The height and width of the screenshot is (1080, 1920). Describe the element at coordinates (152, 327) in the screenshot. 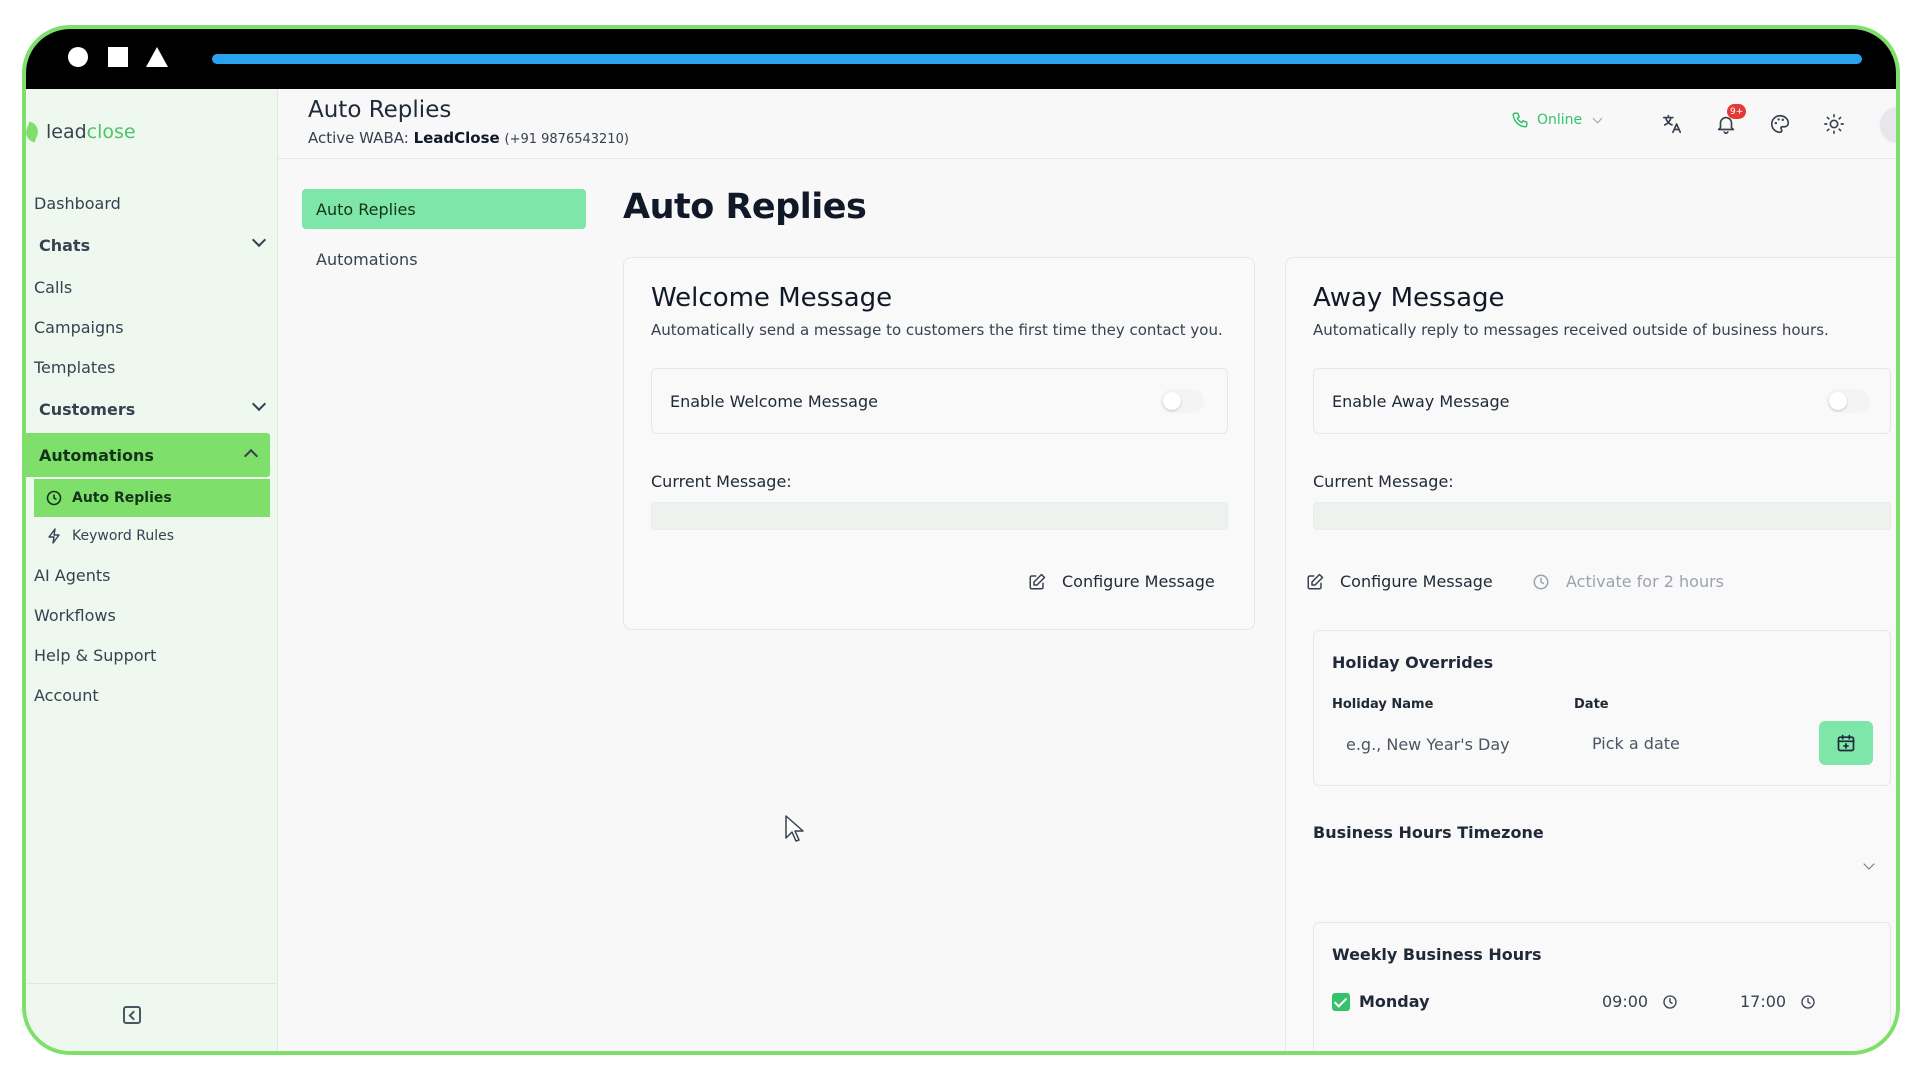

I see `sidebar-item-campaigns: Campaigns` at that location.